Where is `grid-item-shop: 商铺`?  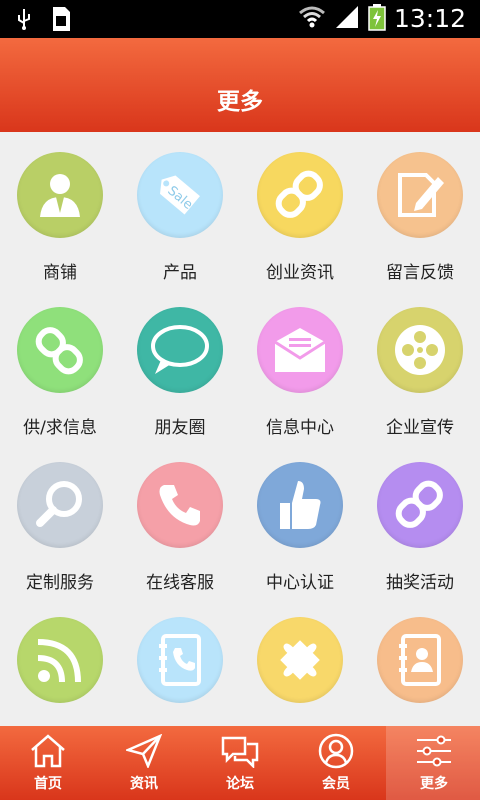 grid-item-shop: 商铺 is located at coordinates (60, 209).